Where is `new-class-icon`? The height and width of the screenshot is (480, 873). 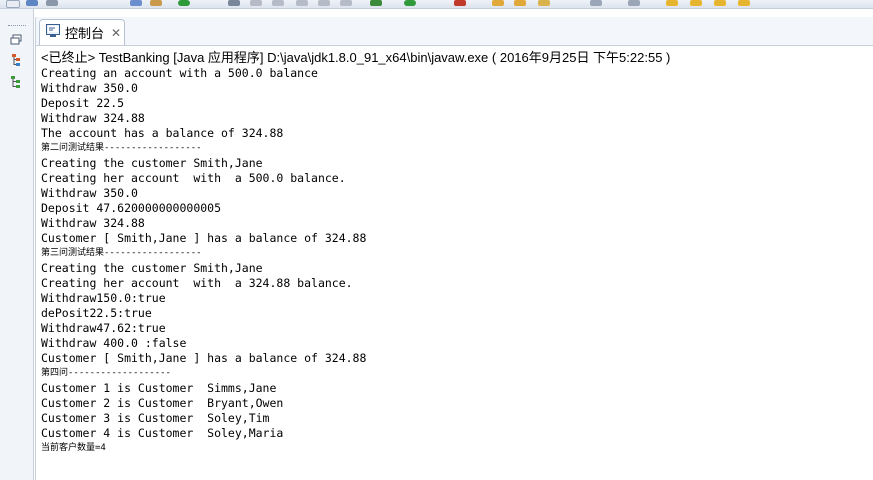
new-class-icon is located at coordinates (544, 3).